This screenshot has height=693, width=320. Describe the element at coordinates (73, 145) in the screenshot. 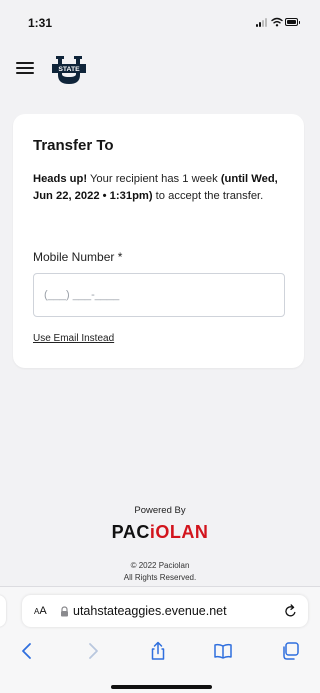

I see `card-title: Transfer To` at that location.